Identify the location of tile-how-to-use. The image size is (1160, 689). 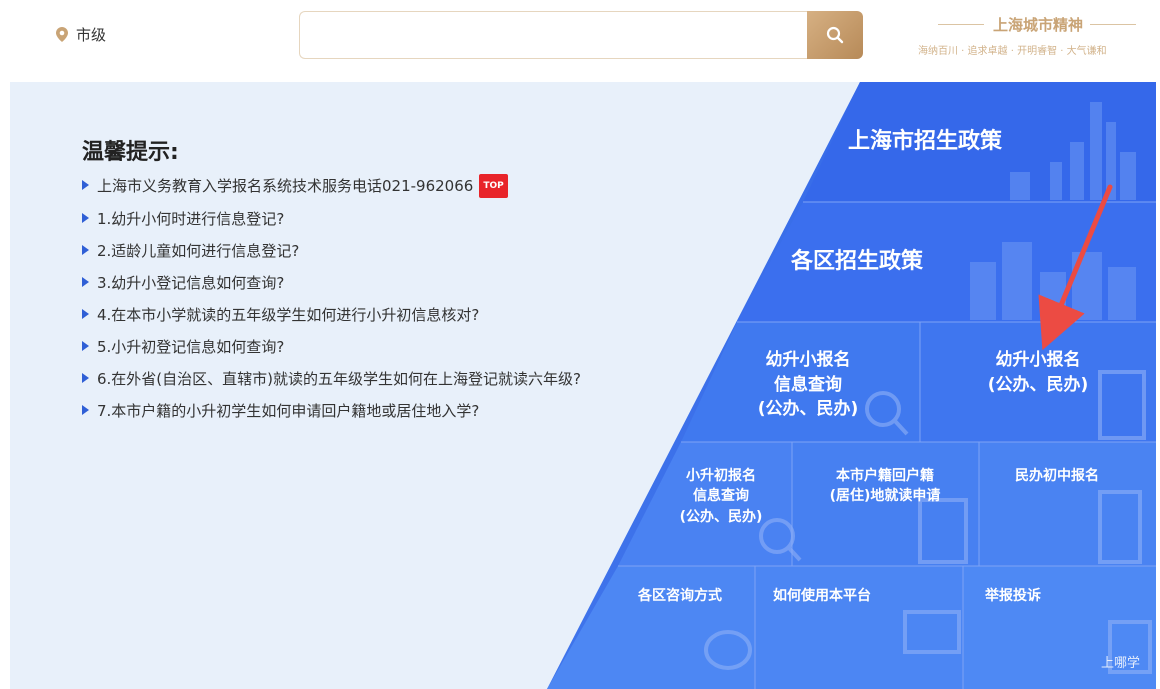
(859, 627).